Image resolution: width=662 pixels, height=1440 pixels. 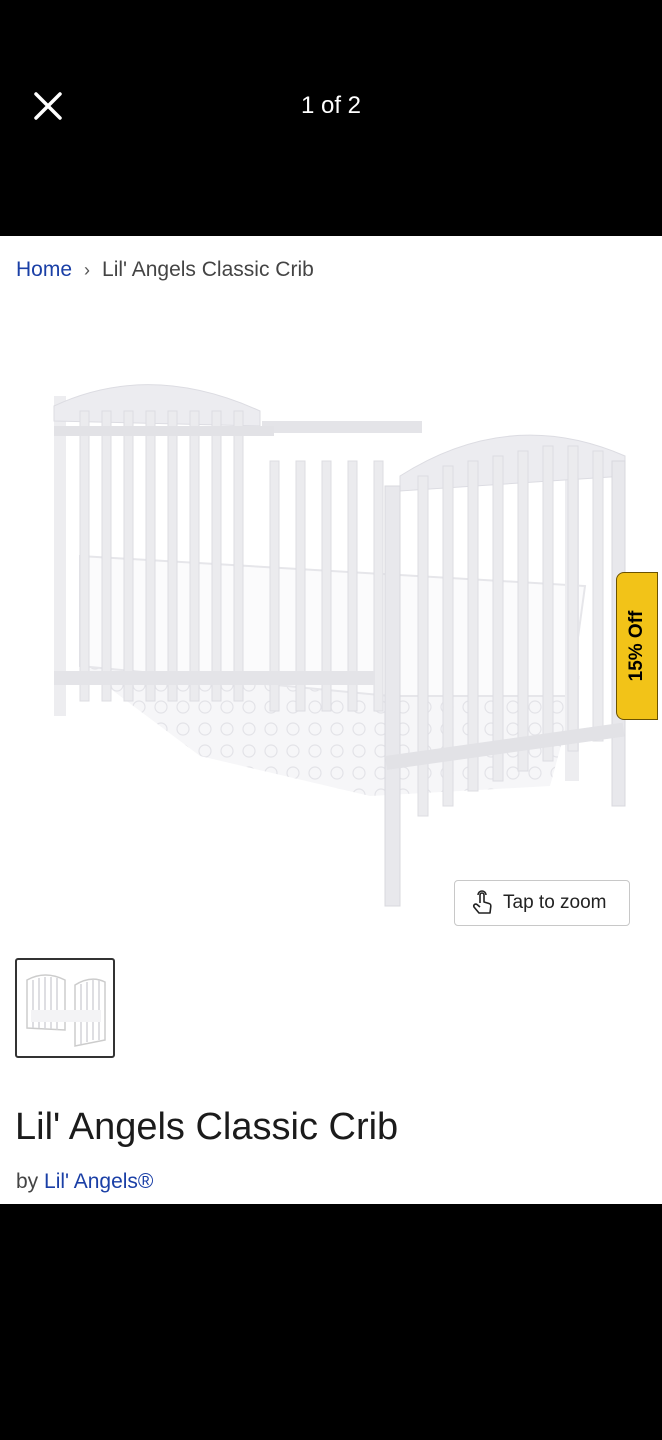 I want to click on brand-prefix: by, so click(x=27, y=1181).